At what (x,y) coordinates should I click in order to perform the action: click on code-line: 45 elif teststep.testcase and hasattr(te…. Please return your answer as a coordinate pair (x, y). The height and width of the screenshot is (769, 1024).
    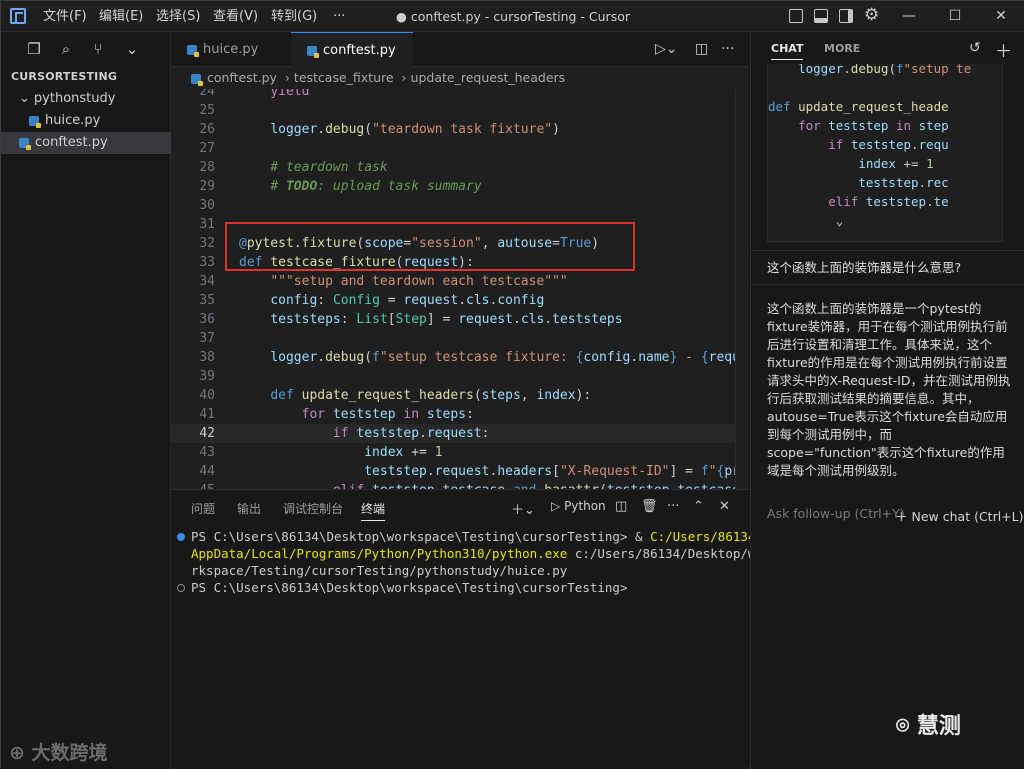
    Looking at the image, I should click on (460, 485).